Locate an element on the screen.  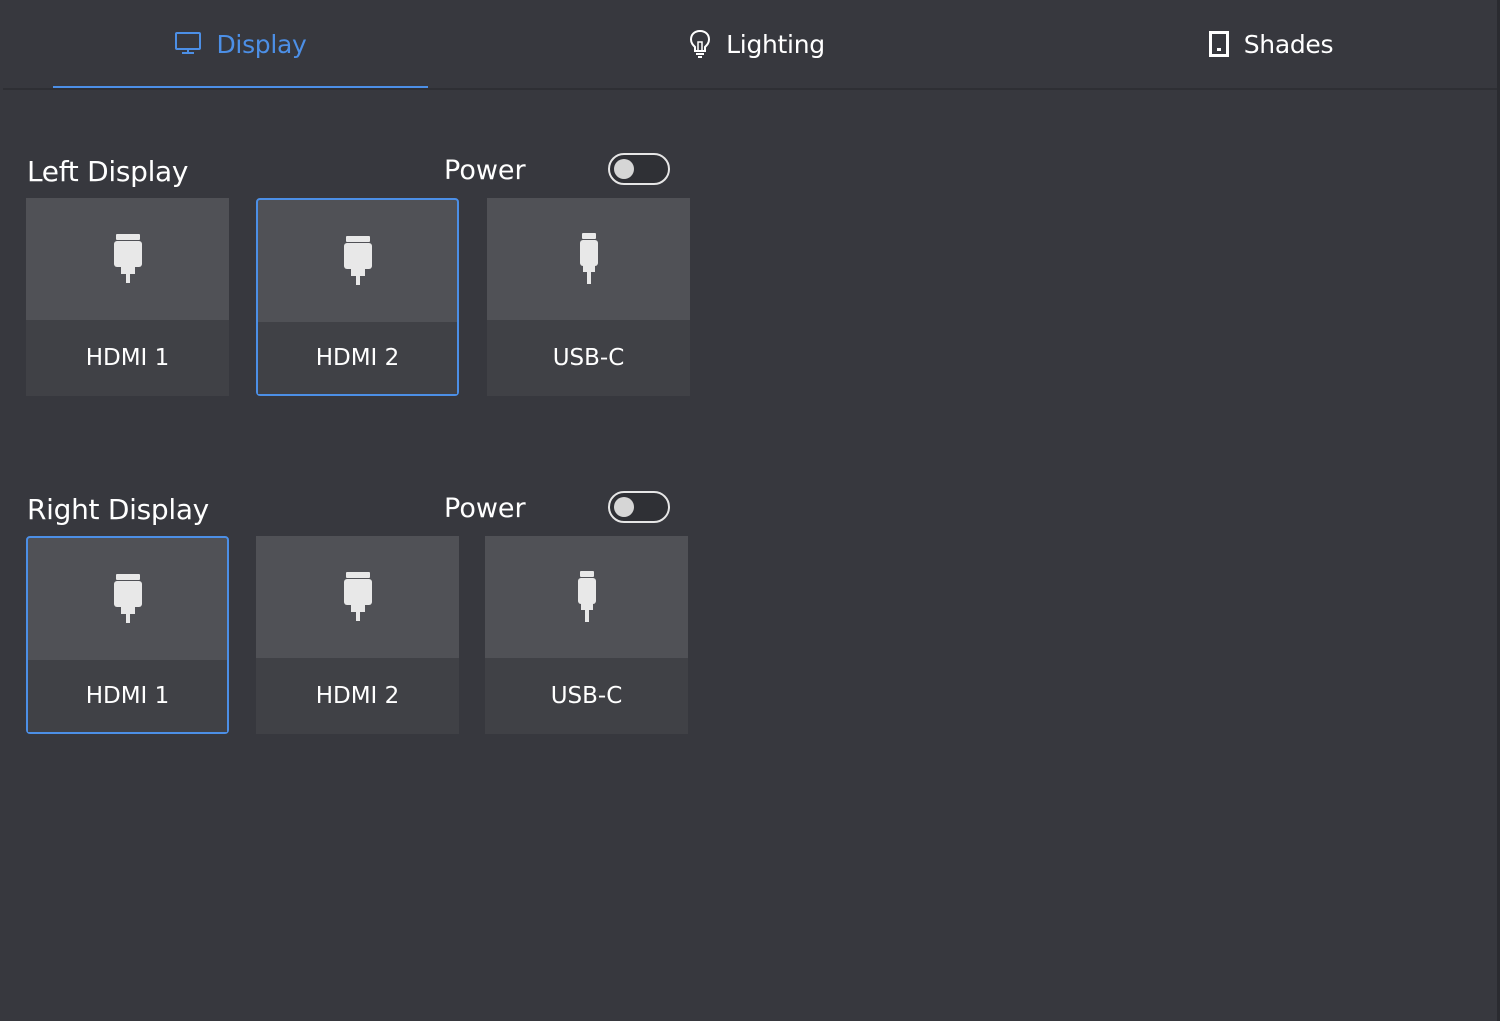
right-source-hdmi-1: HDMI 1 is located at coordinates (127, 635).